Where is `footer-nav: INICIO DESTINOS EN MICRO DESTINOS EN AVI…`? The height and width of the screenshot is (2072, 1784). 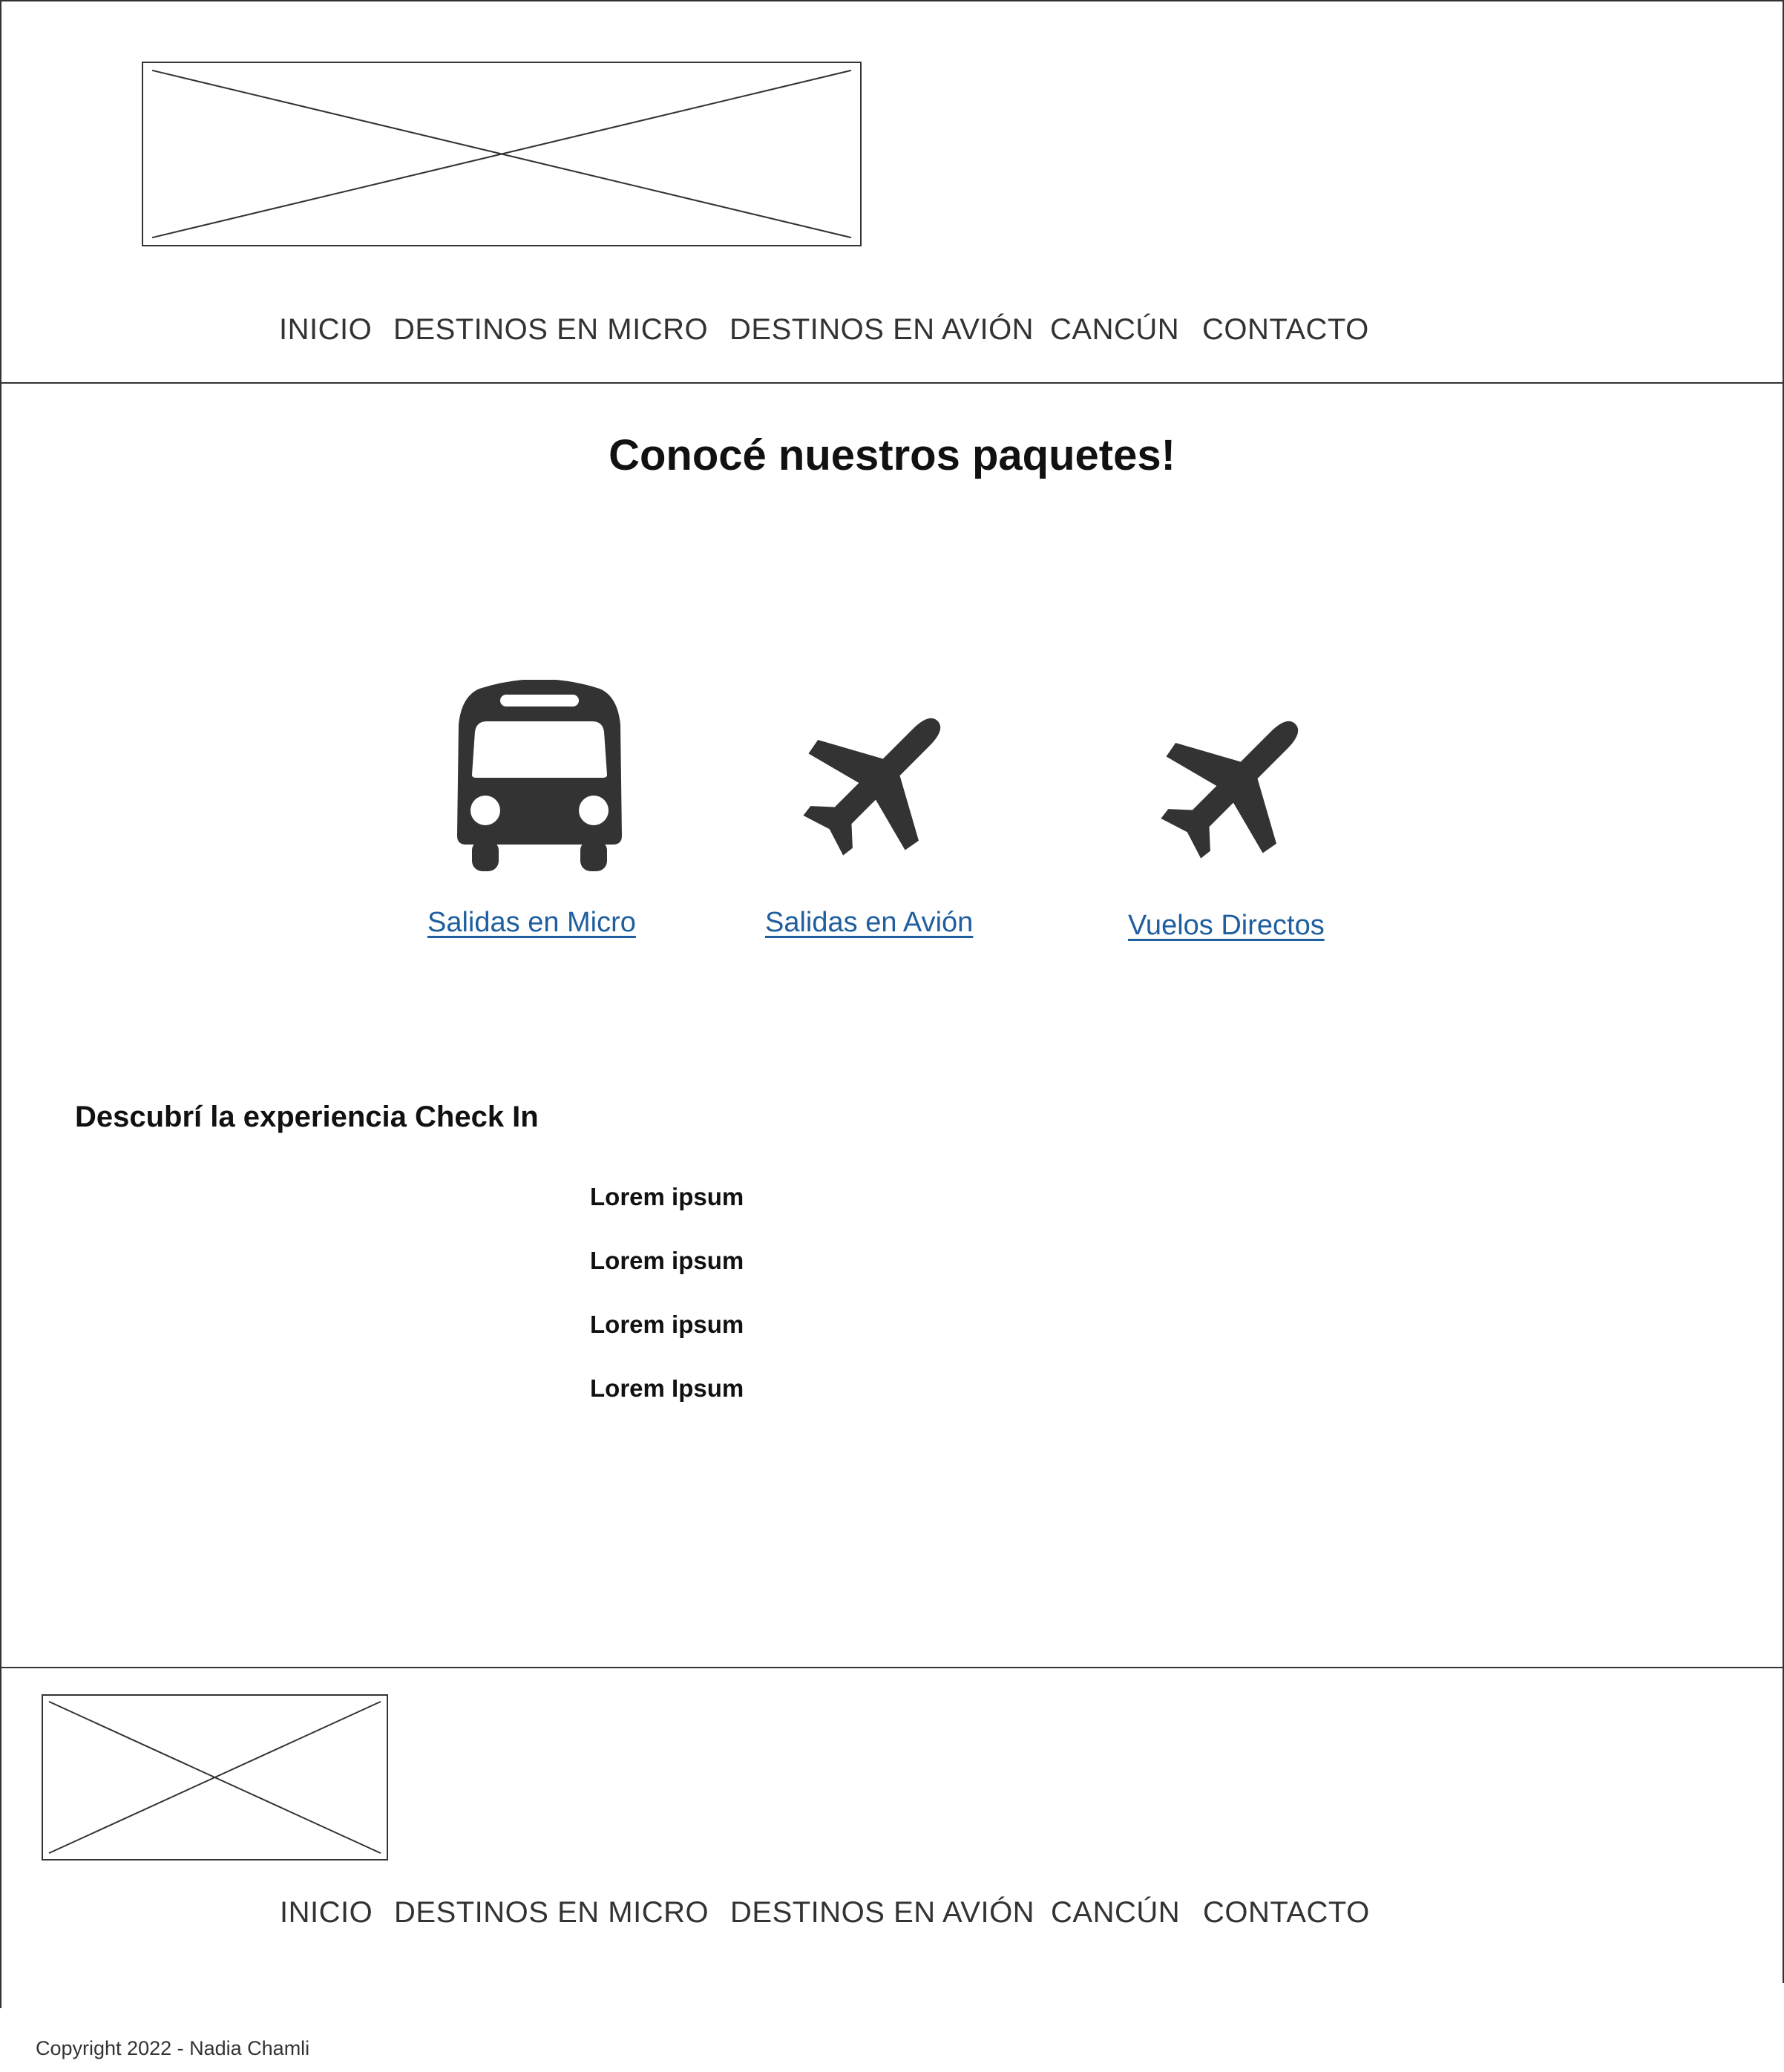
footer-nav: INICIO DESTINOS EN MICRO DESTINOS EN AVI… is located at coordinates (892, 1918).